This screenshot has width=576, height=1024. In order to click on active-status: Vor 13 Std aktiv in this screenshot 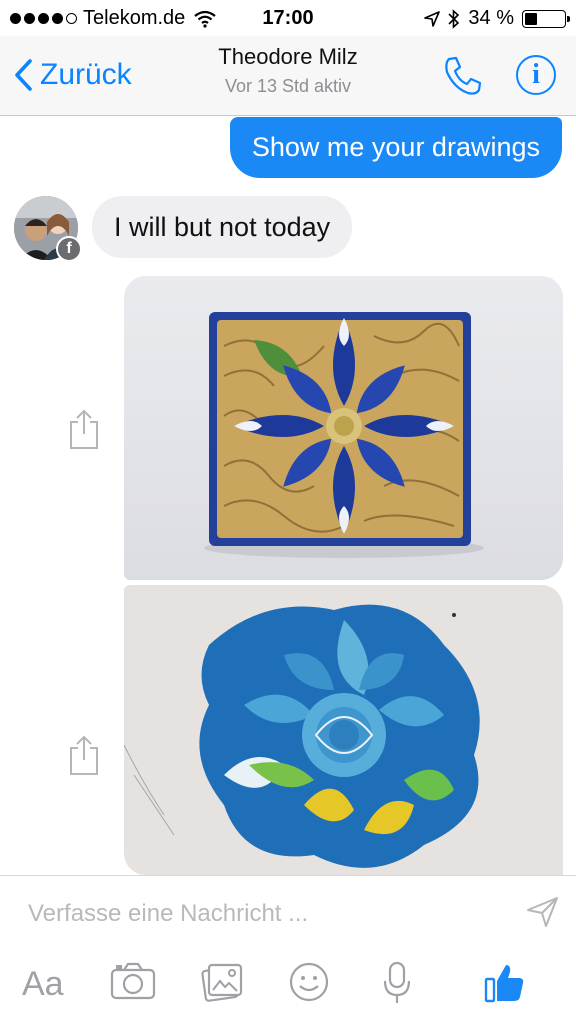, I will do `click(288, 86)`.